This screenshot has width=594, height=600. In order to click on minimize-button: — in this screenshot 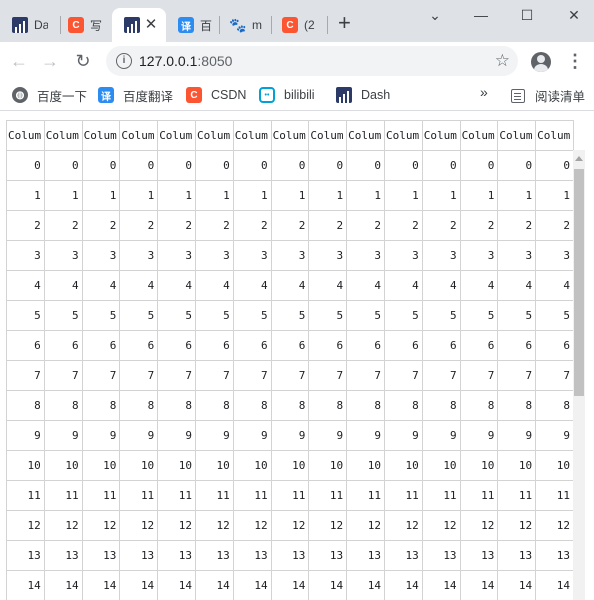, I will do `click(481, 15)`.